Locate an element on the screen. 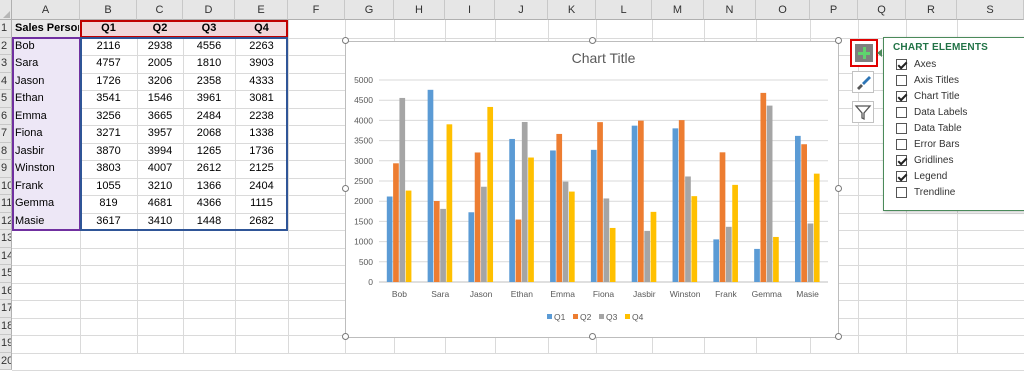  cell-value: 3994 is located at coordinates (160, 152).